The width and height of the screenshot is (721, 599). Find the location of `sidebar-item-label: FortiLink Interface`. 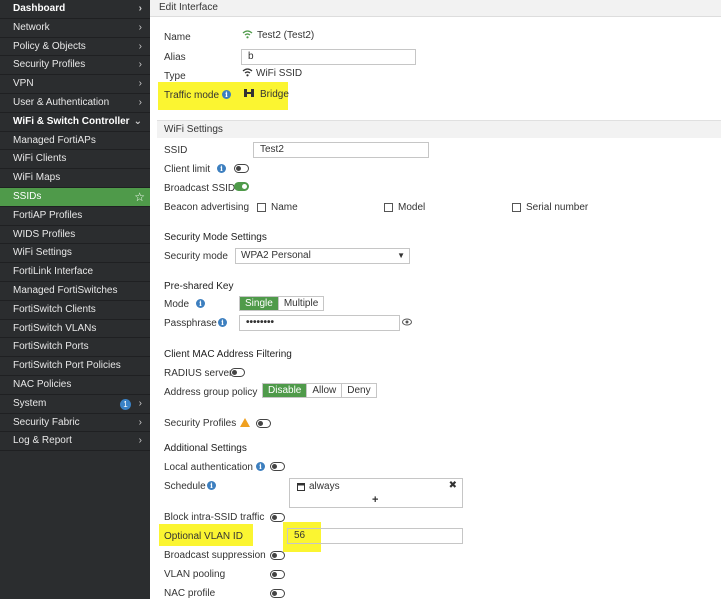

sidebar-item-label: FortiLink Interface is located at coordinates (53, 272).